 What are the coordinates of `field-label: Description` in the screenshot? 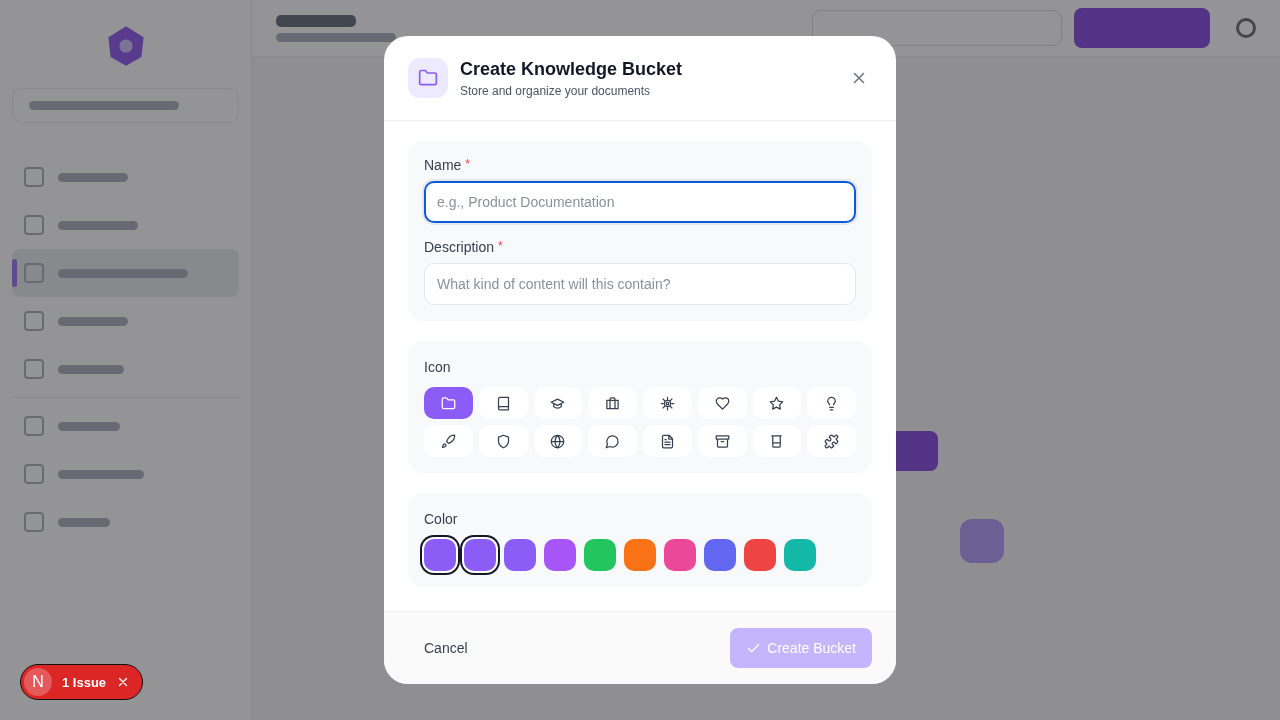 It's located at (459, 247).